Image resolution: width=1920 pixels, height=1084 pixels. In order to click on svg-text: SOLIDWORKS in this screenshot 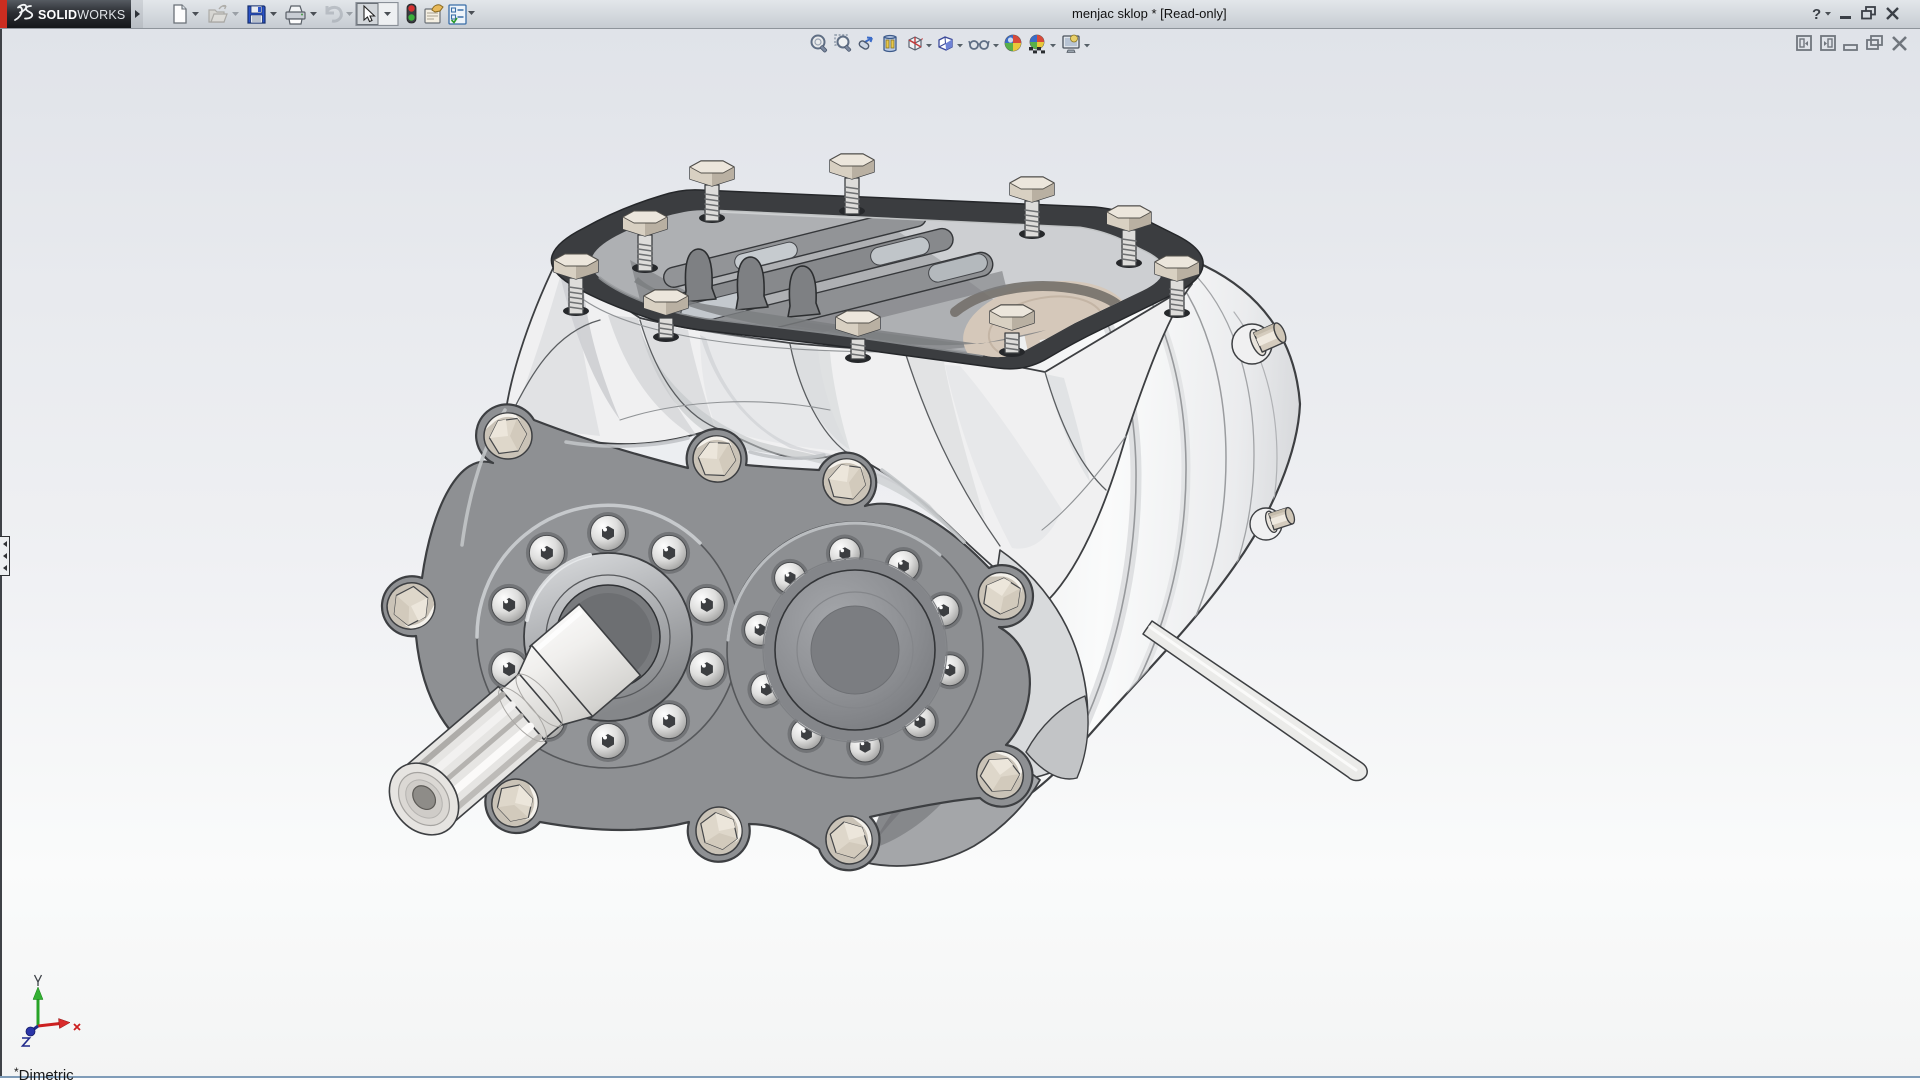, I will do `click(81, 15)`.